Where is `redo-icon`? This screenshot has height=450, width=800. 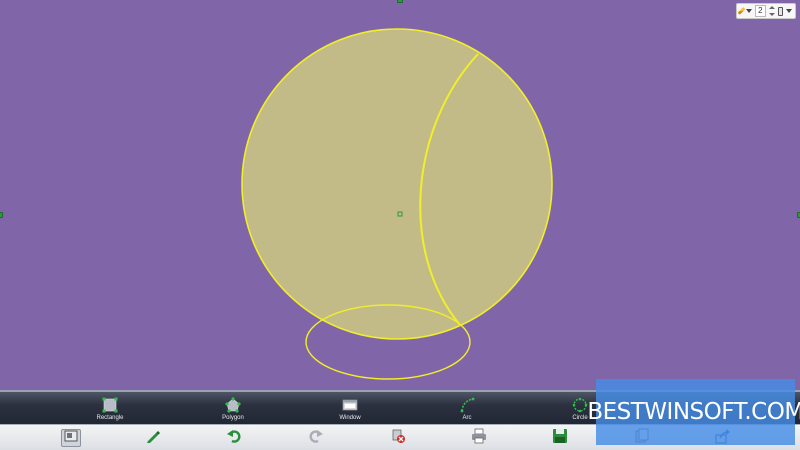
redo-icon is located at coordinates (316, 438).